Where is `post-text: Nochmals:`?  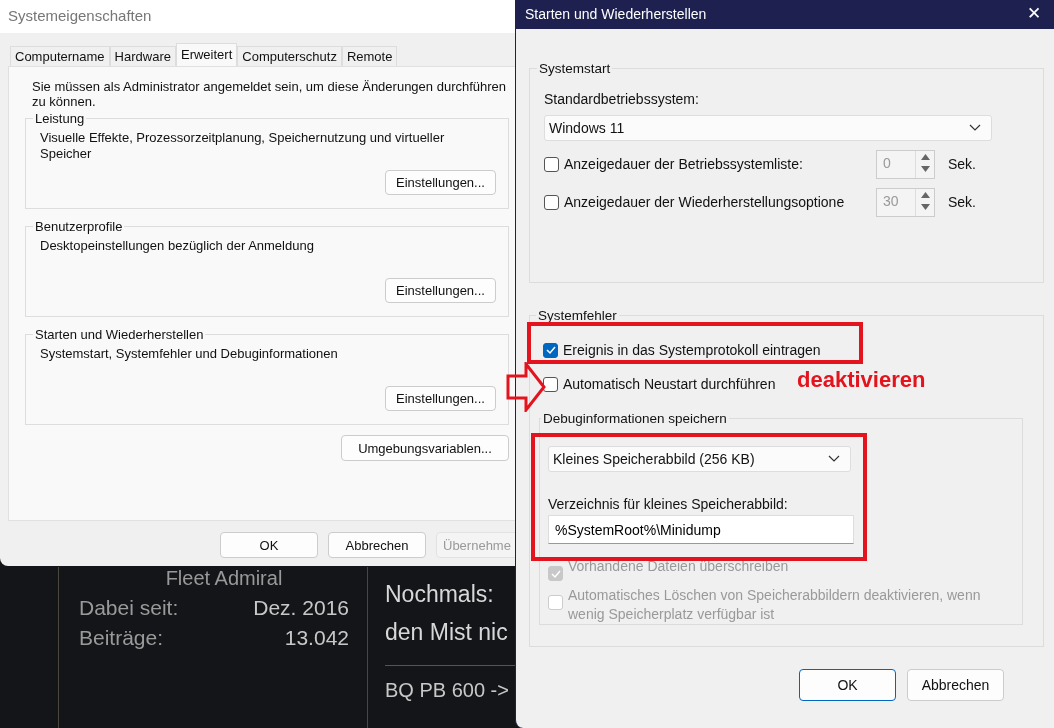 post-text: Nochmals: is located at coordinates (440, 594).